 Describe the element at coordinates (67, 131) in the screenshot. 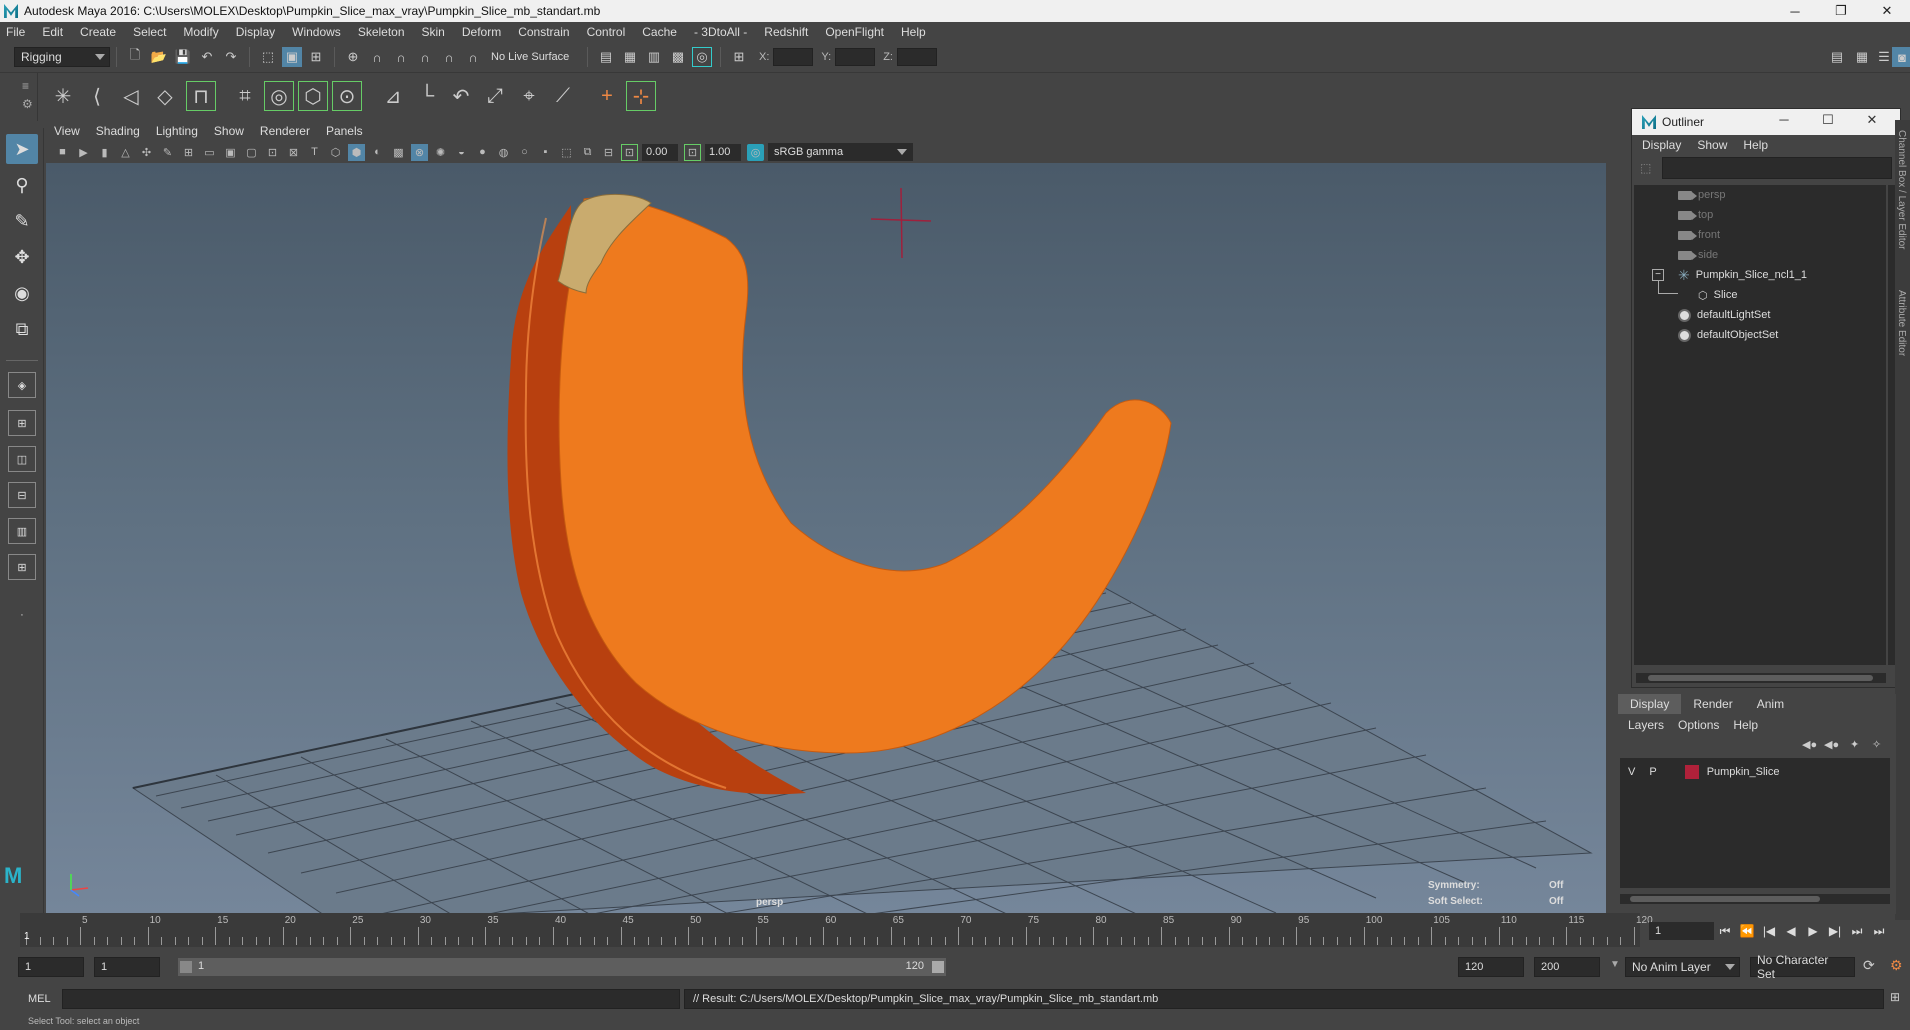

I see `viewport-menu-view: View` at that location.